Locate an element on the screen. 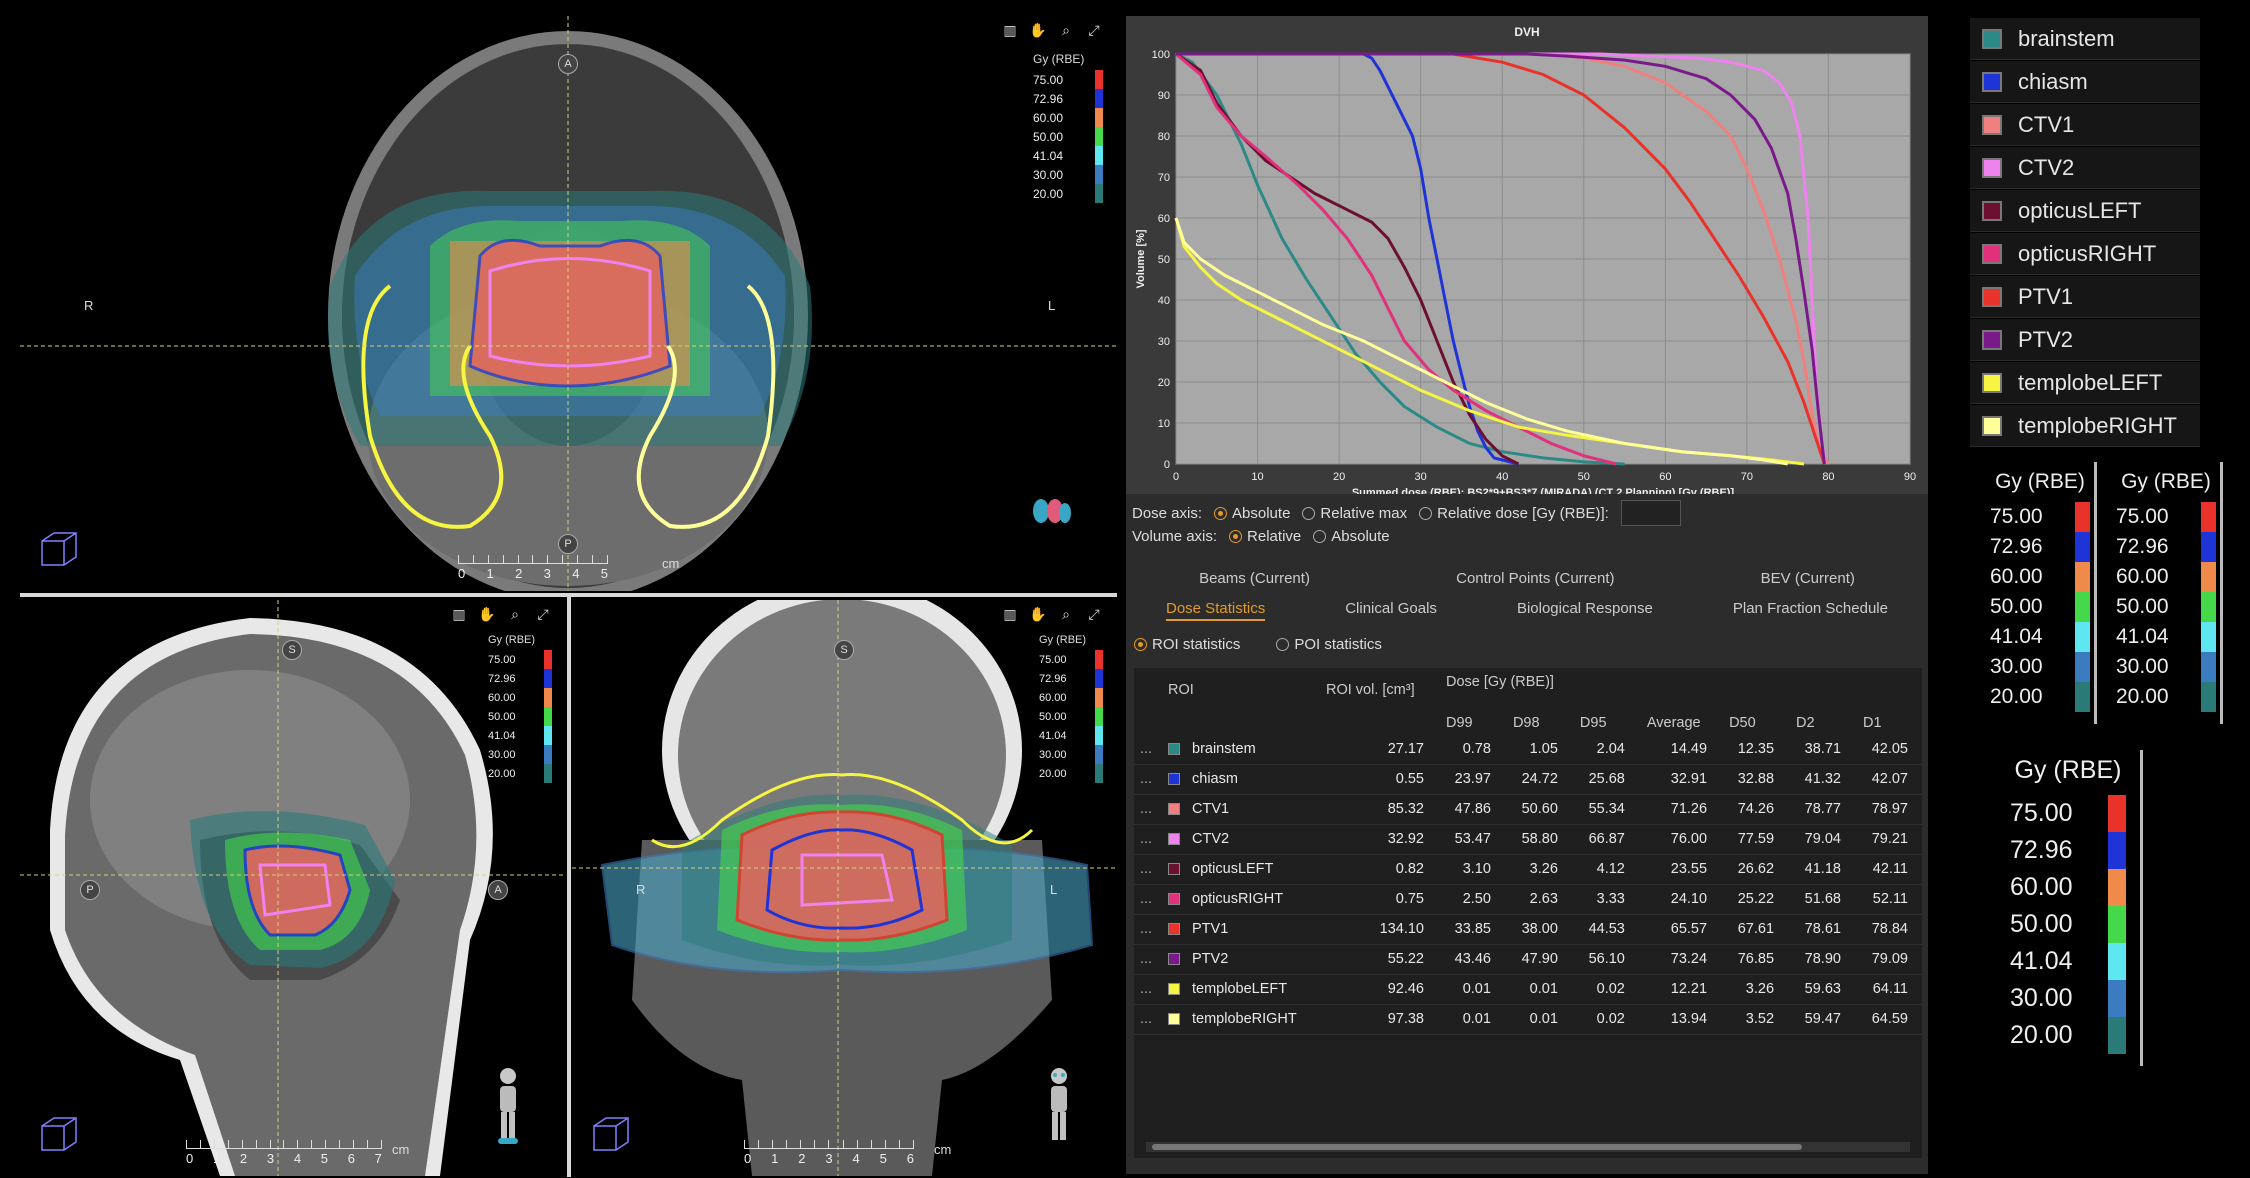  dose-value-cell: 23.97 is located at coordinates (1471, 779).